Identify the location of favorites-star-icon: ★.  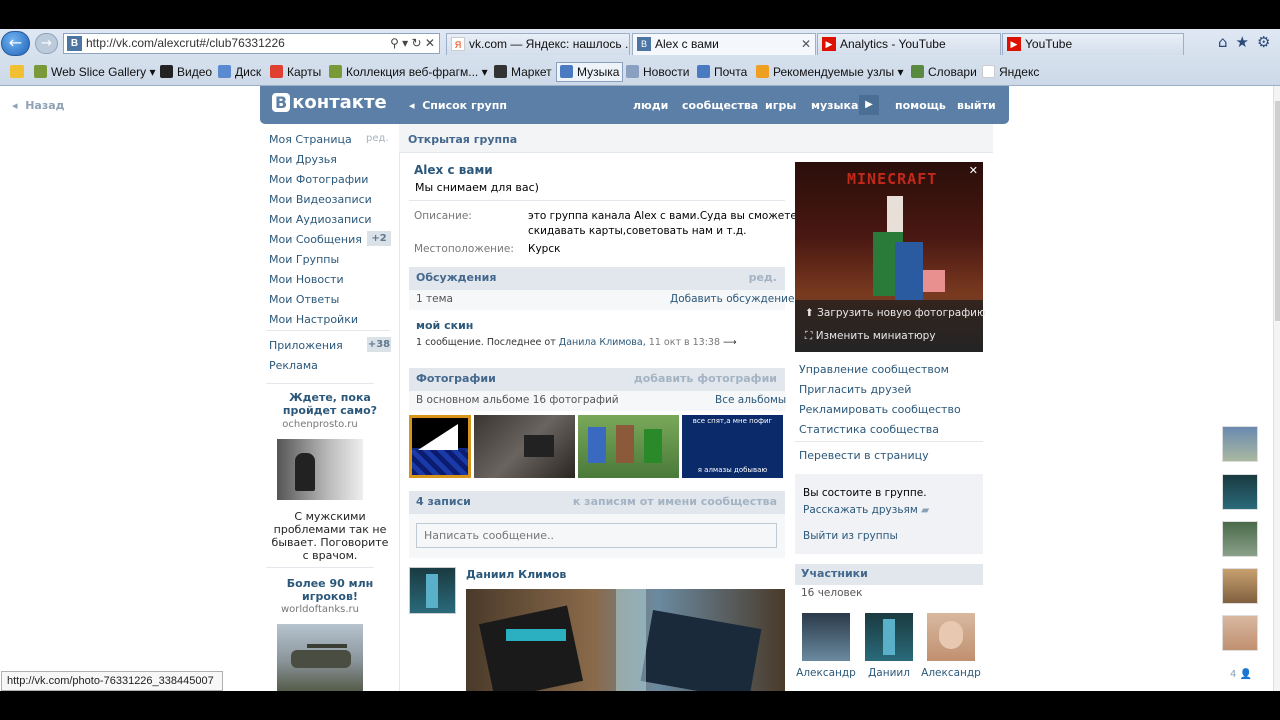
(1246, 42).